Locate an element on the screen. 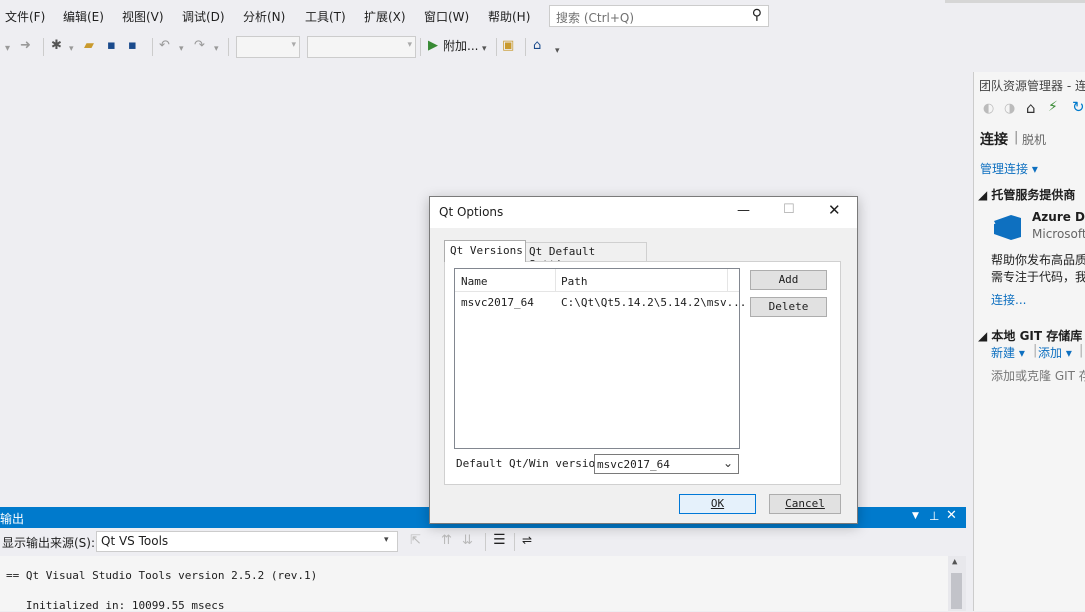 The height and width of the screenshot is (612, 1085). refresh-icon: ↻ is located at coordinates (1078, 107).